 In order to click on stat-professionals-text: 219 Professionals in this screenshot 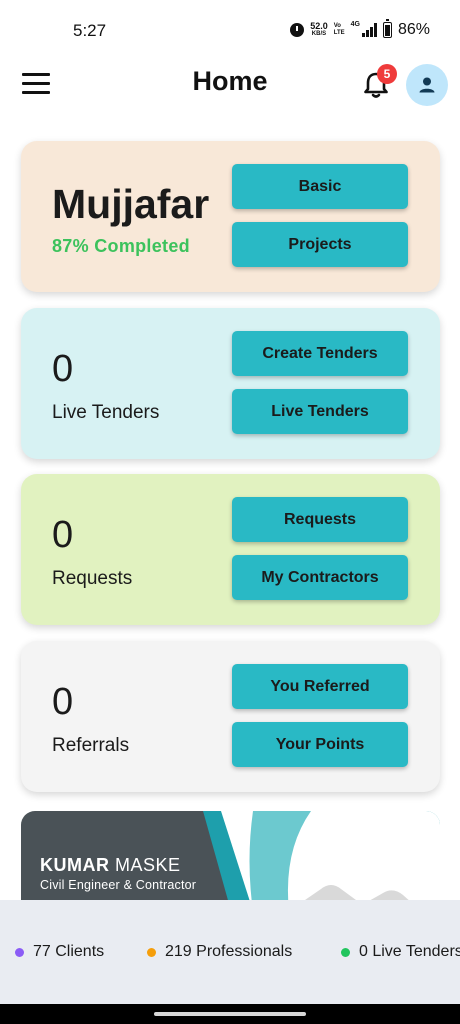, I will do `click(229, 951)`.